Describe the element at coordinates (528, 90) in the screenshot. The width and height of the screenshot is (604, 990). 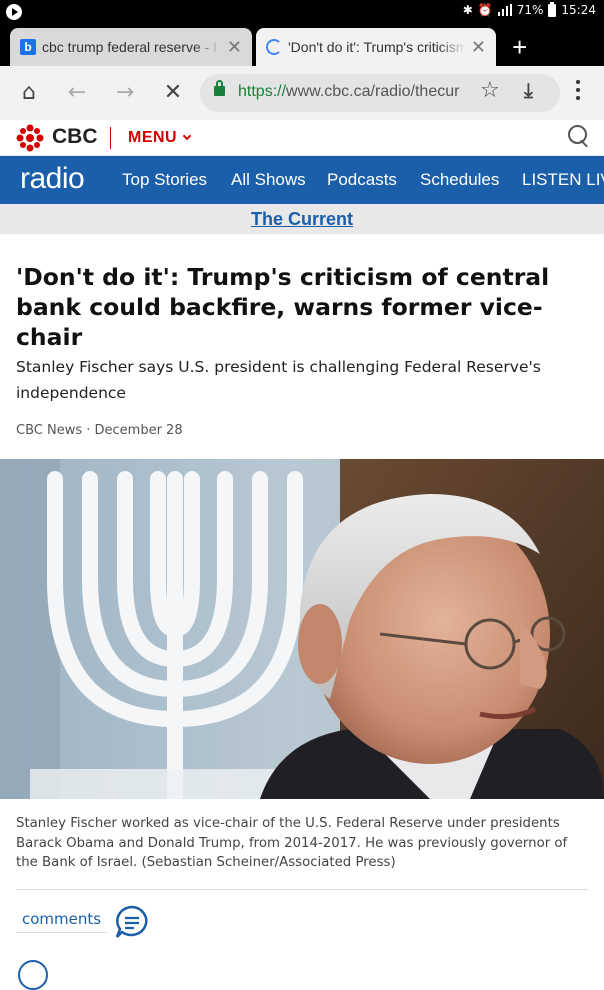
I see `download-icon: ⤓` at that location.